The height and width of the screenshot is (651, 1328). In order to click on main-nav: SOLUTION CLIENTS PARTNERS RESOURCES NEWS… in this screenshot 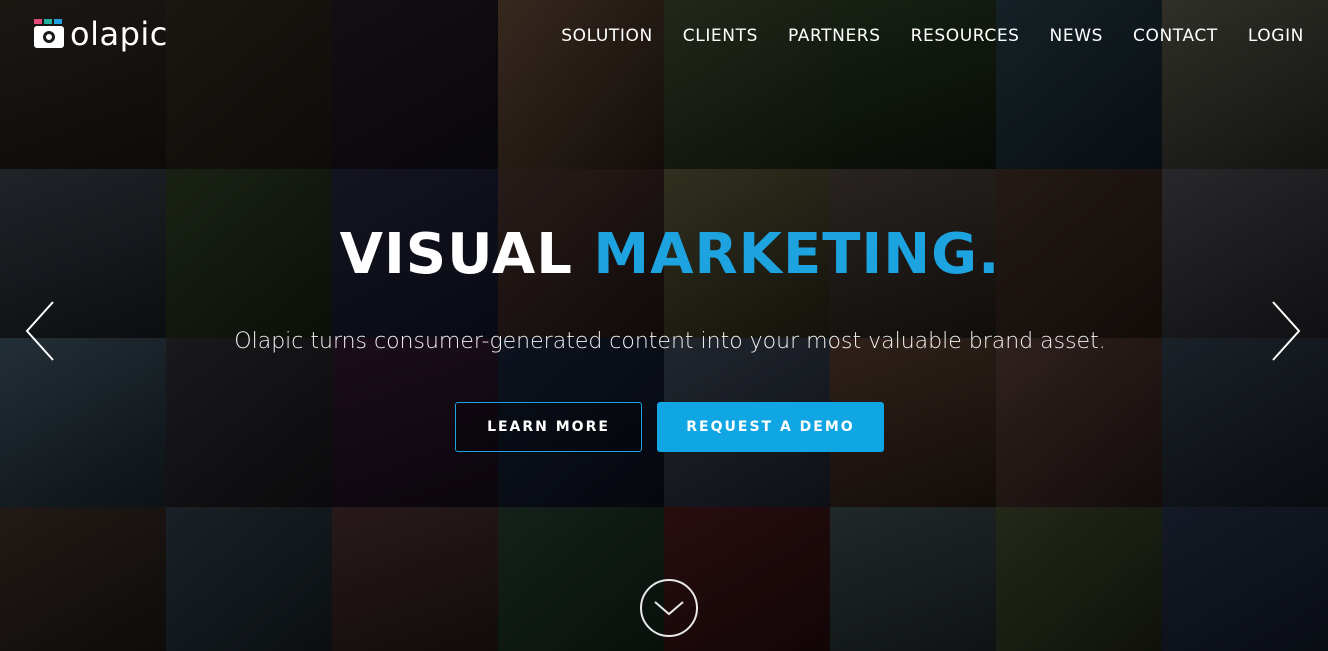, I will do `click(932, 36)`.